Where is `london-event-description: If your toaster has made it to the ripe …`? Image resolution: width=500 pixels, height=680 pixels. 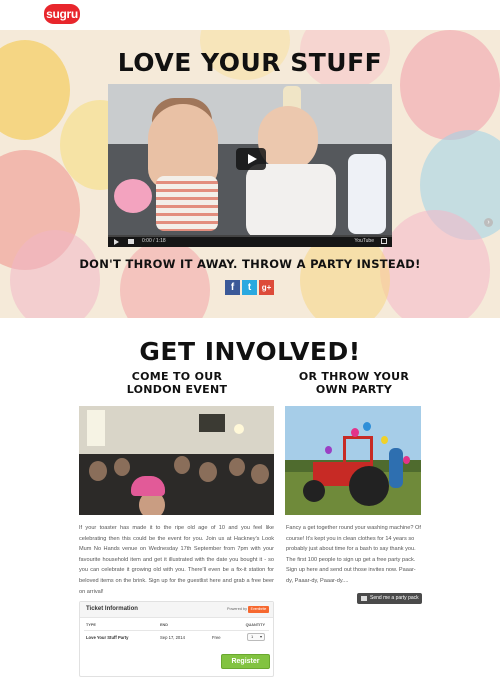 london-event-description: If your toaster has made it to the ripe … is located at coordinates (176, 560).